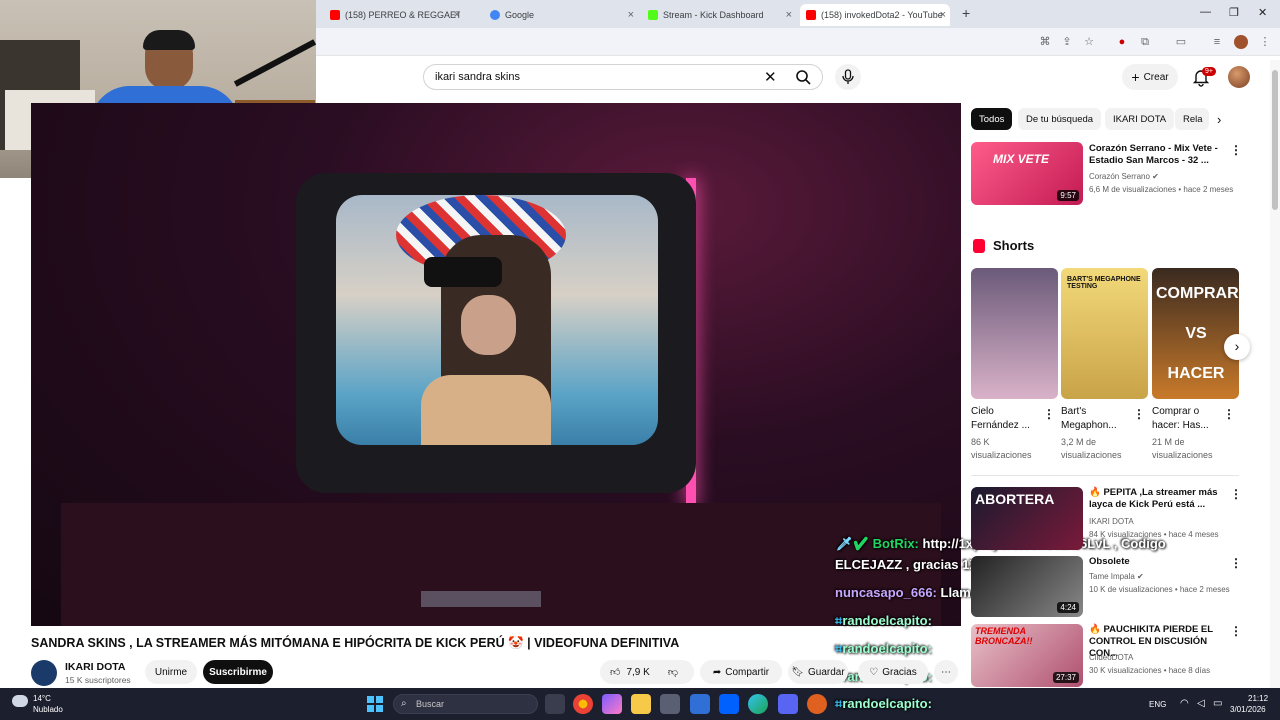  I want to click on tab-google: Google ×, so click(562, 15).